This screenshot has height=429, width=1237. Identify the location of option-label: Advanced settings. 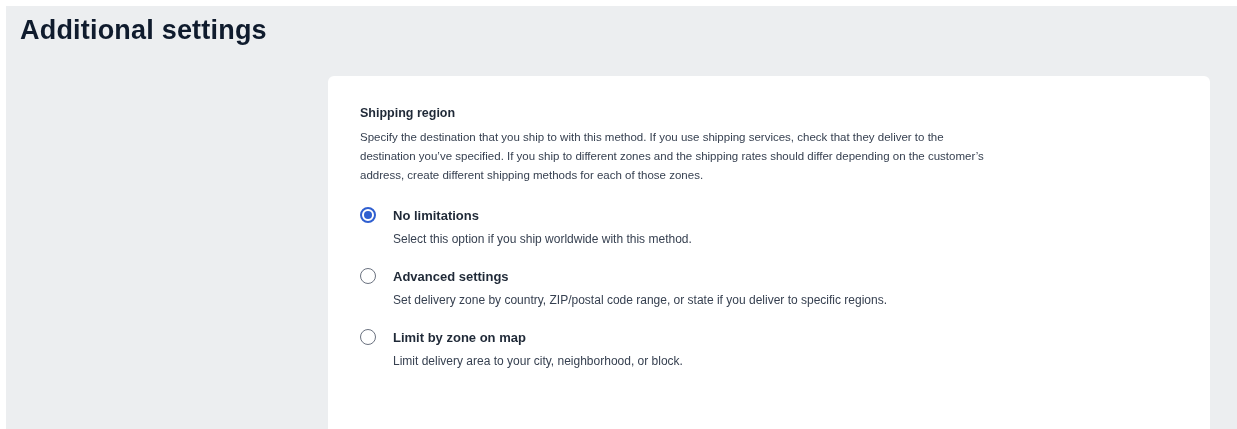
(451, 276).